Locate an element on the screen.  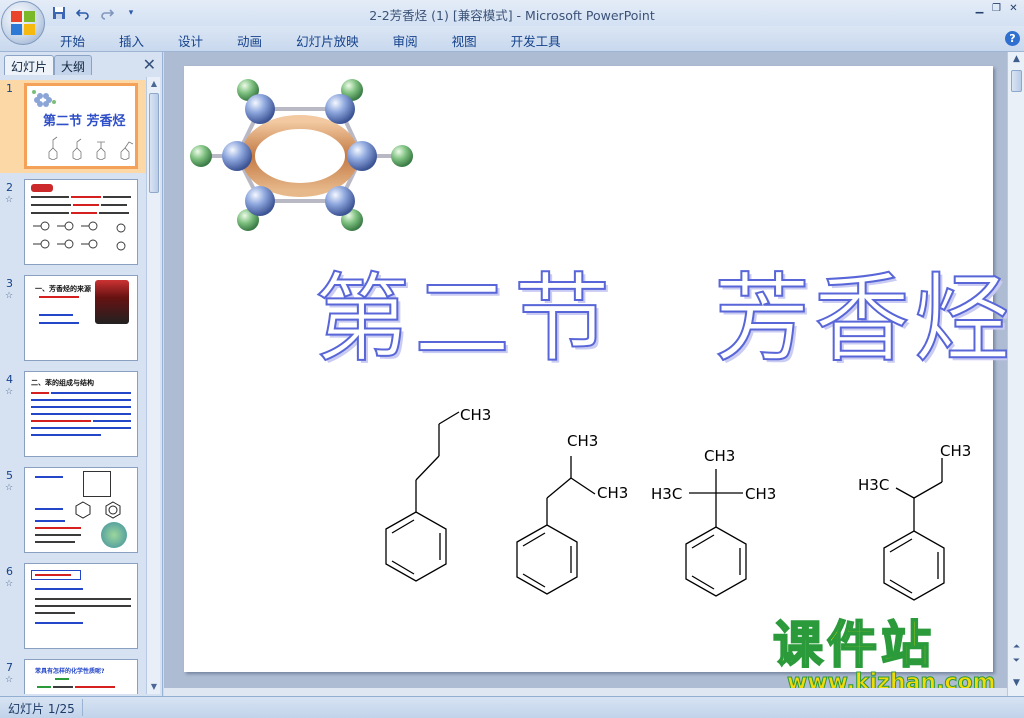
slide-number: 3 is located at coordinates (9, 283).